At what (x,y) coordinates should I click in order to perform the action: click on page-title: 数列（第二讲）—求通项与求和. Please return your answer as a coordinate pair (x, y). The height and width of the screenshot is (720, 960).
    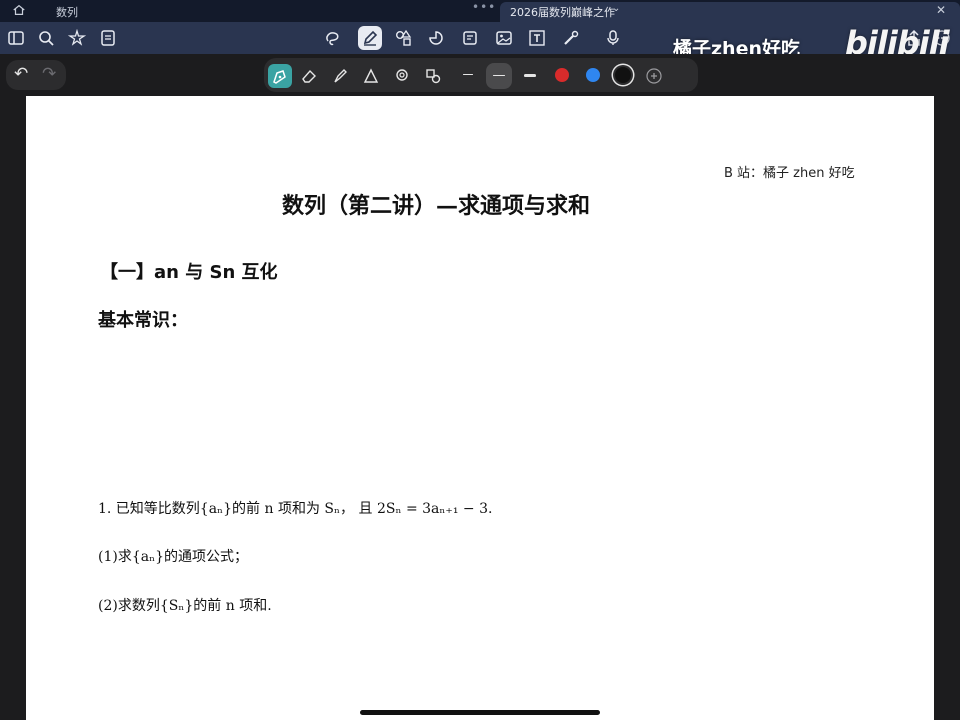
    Looking at the image, I should click on (436, 206).